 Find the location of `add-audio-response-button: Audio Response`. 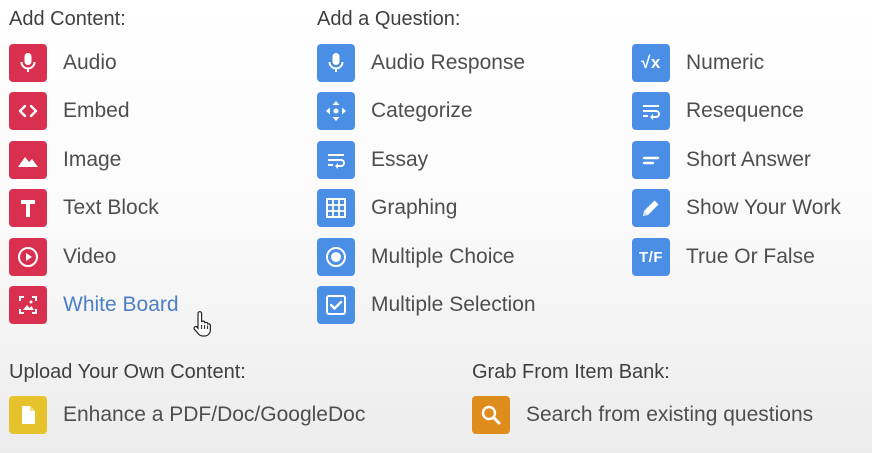

add-audio-response-button: Audio Response is located at coordinates (421, 63).